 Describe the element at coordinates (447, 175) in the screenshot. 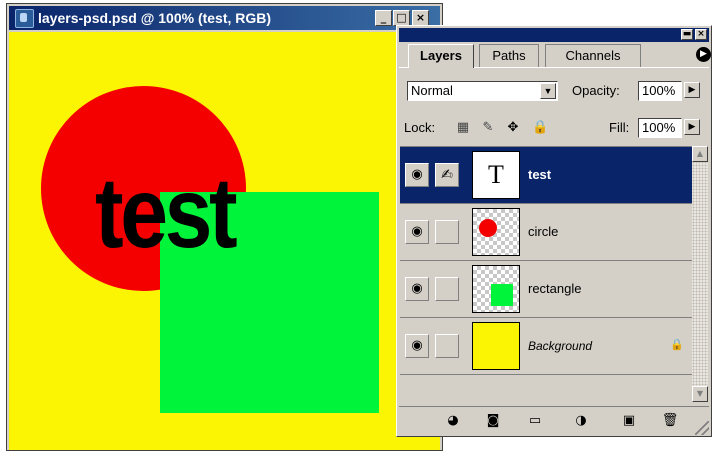

I see `brush-icon: ✍` at that location.